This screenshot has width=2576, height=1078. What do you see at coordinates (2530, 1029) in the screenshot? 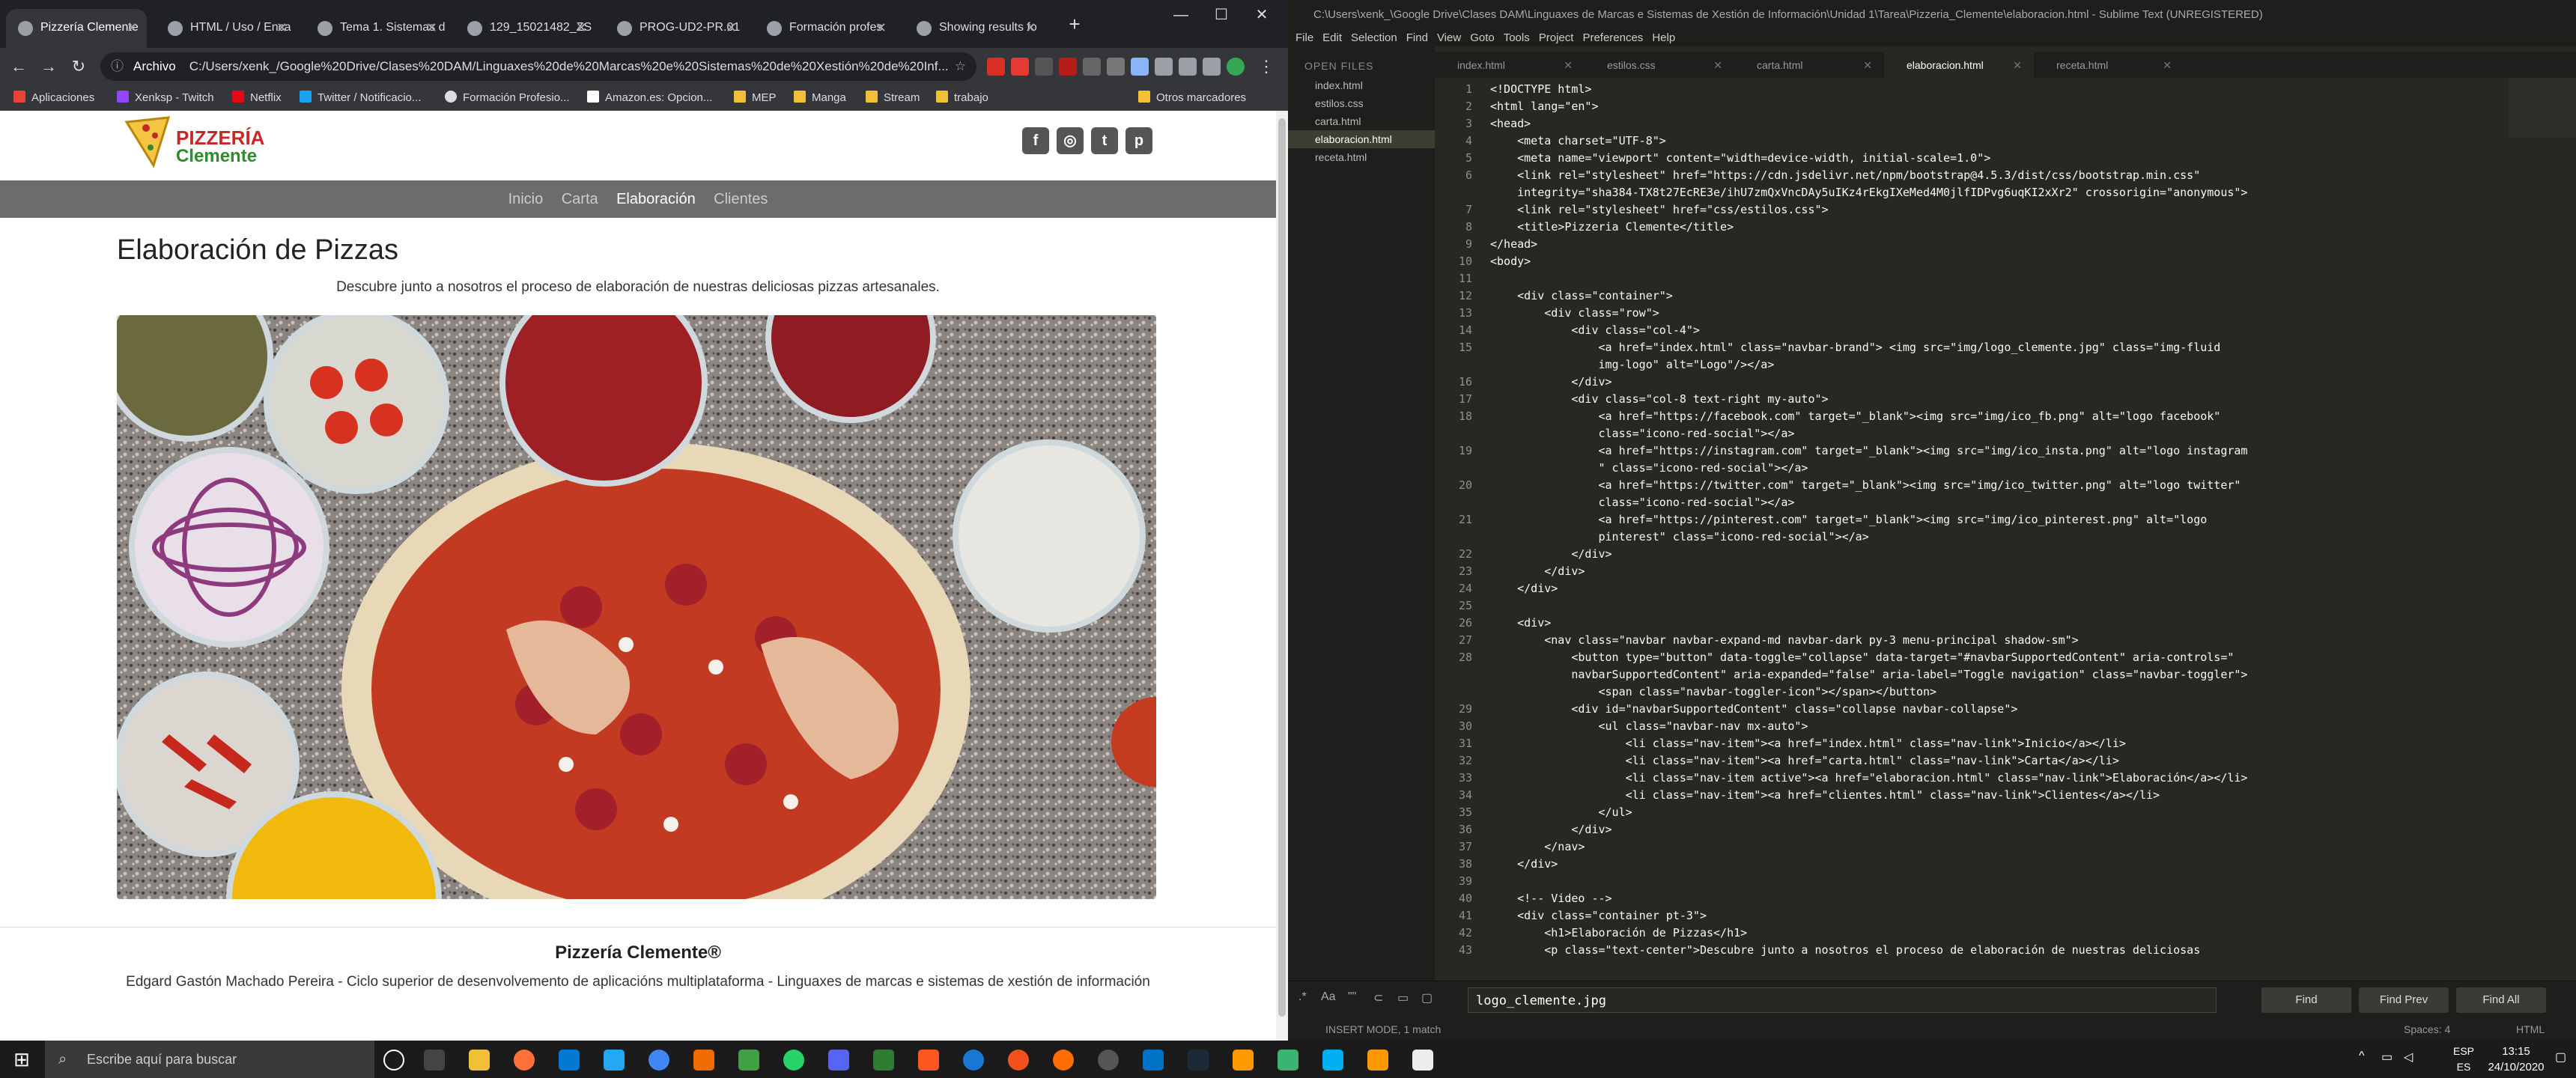
I see `status-syntax: HTML` at bounding box center [2530, 1029].